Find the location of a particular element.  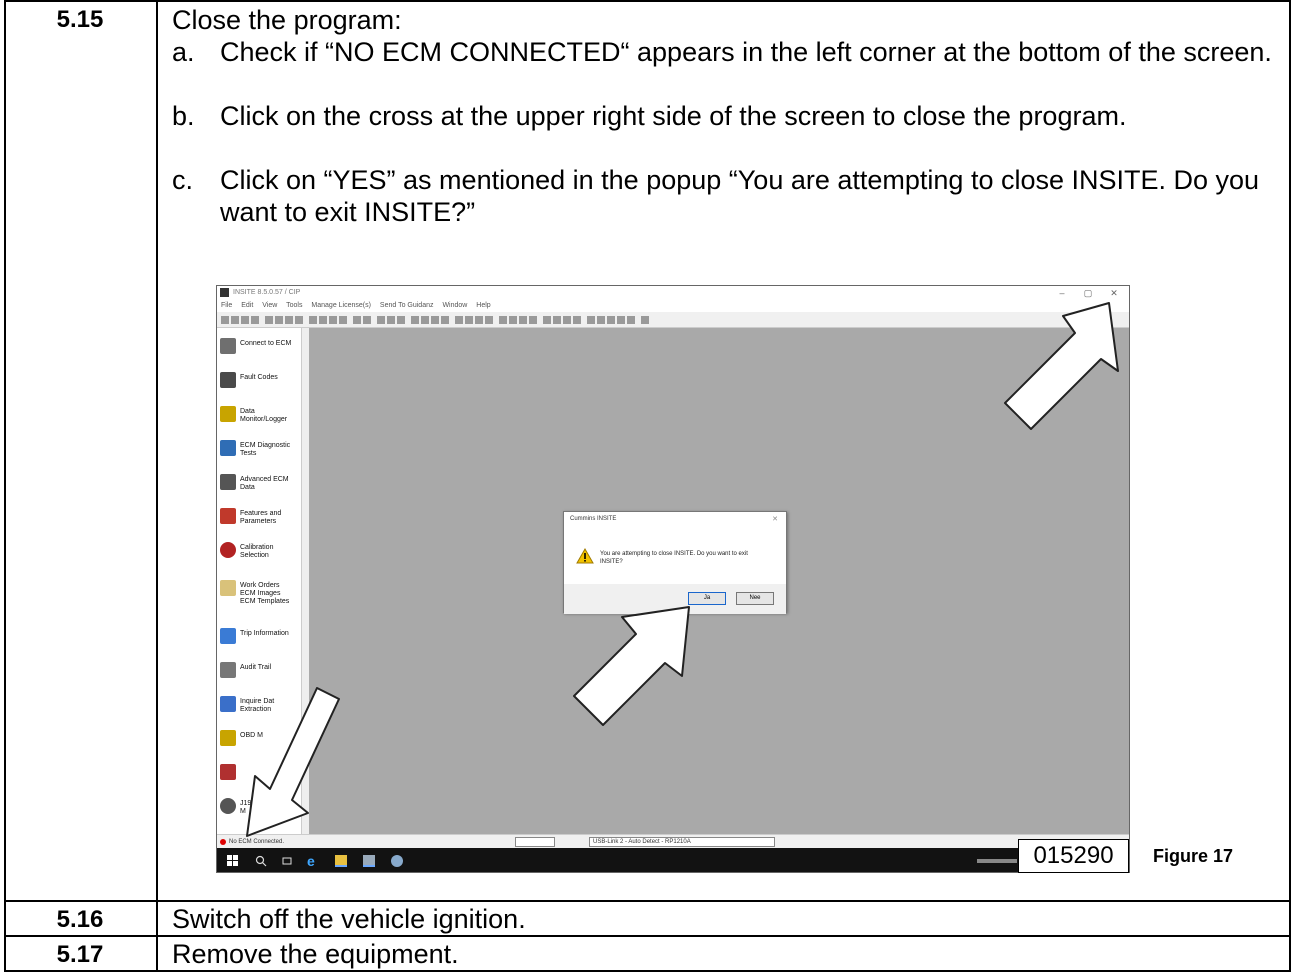

step-title-515: Close the program: is located at coordinates (287, 20).